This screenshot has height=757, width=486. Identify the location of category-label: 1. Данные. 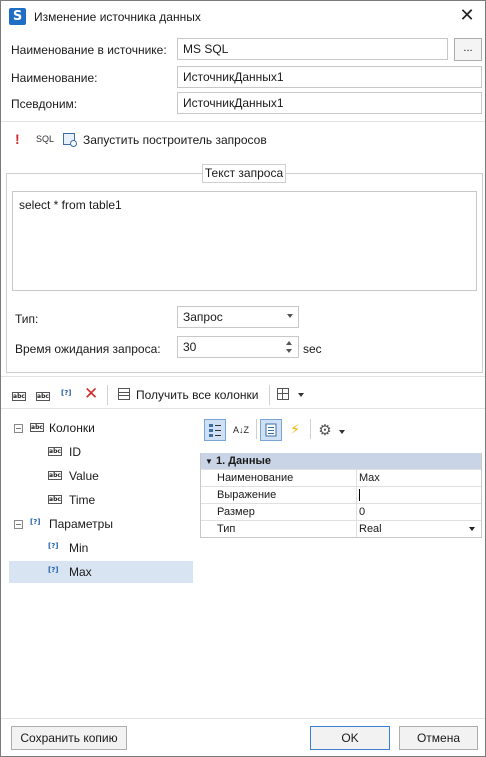
(243, 461).